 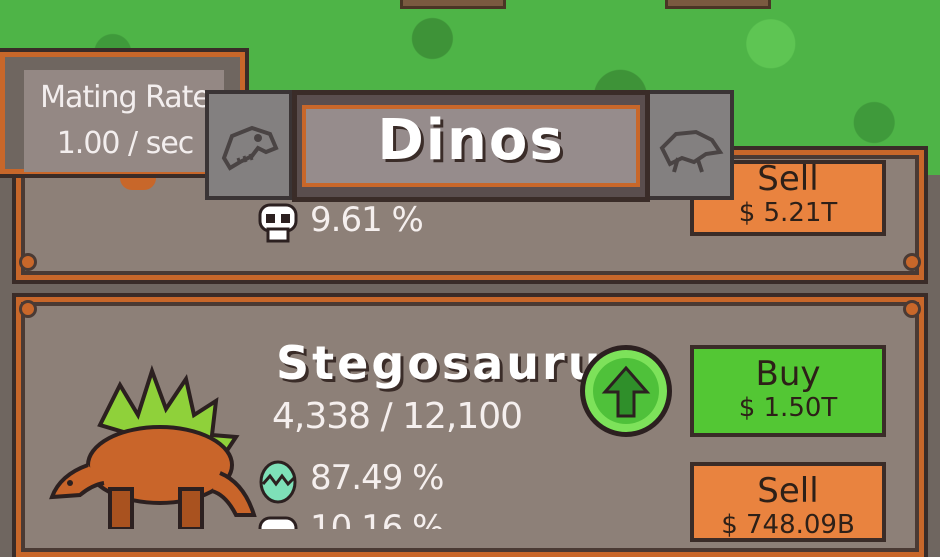 What do you see at coordinates (788, 491) in the screenshot?
I see `sell-button-label: Sell` at bounding box center [788, 491].